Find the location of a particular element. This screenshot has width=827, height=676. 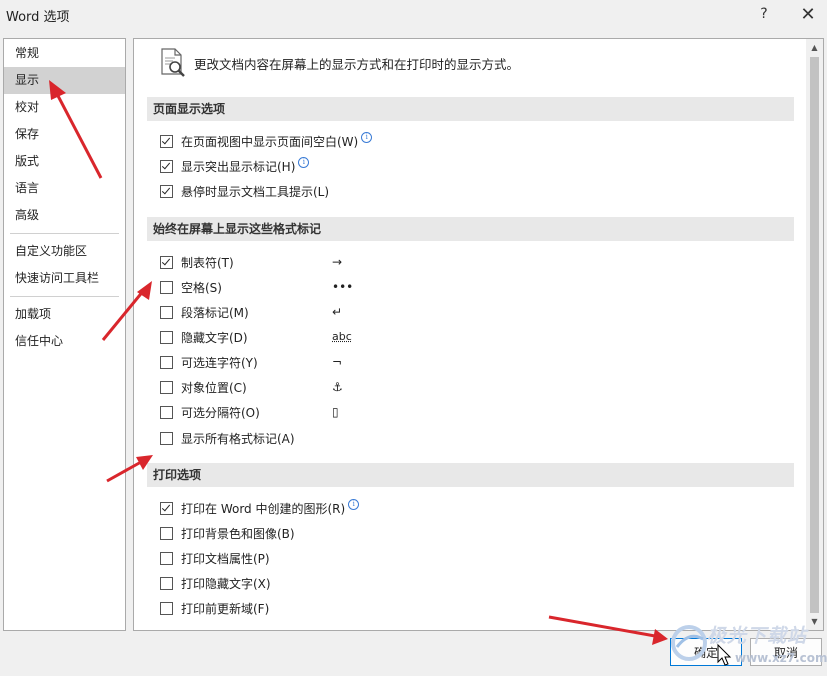

sidebar-item-advanced: 高级 is located at coordinates (64, 215).